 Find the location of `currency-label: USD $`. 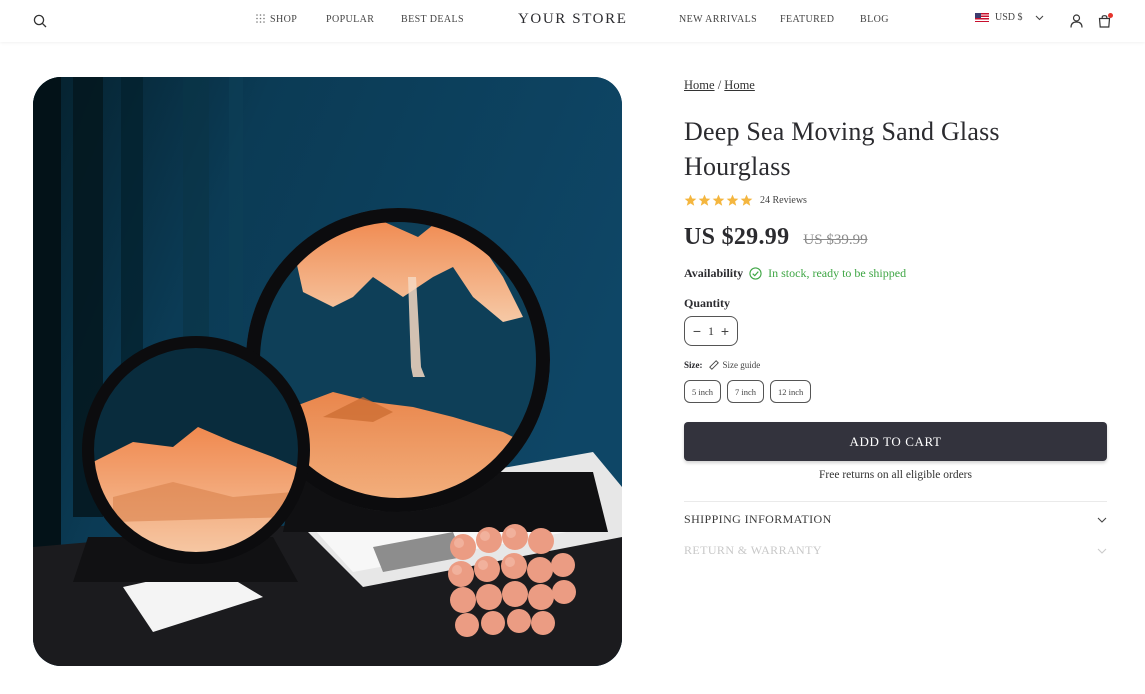

currency-label: USD $ is located at coordinates (1009, 17).